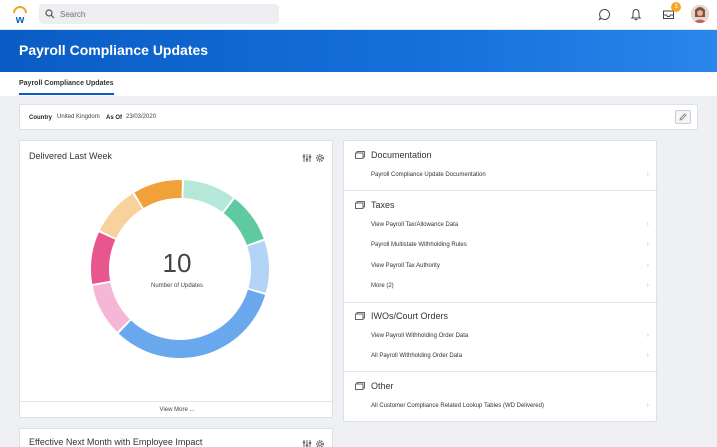 Image resolution: width=717 pixels, height=447 pixels. Describe the element at coordinates (510, 265) in the screenshot. I see `link-tax-authority: View Payroll Tax Authority ›` at that location.